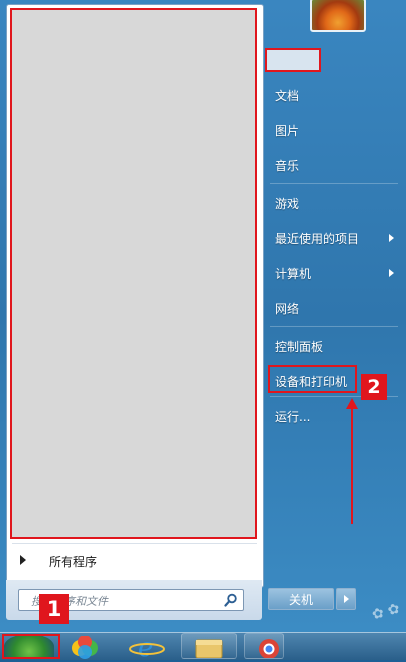 This screenshot has width=406, height=662. I want to click on menu-item-games: 游戏, so click(334, 203).